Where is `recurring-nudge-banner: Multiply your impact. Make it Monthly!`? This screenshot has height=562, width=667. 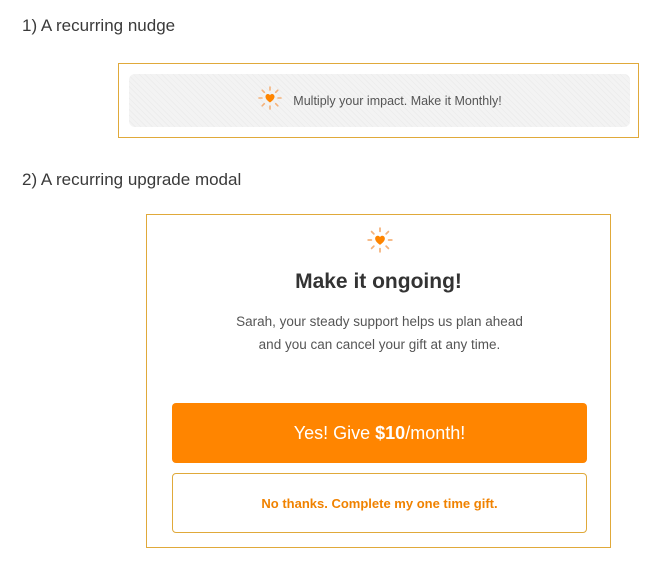 recurring-nudge-banner: Multiply your impact. Make it Monthly! is located at coordinates (379, 100).